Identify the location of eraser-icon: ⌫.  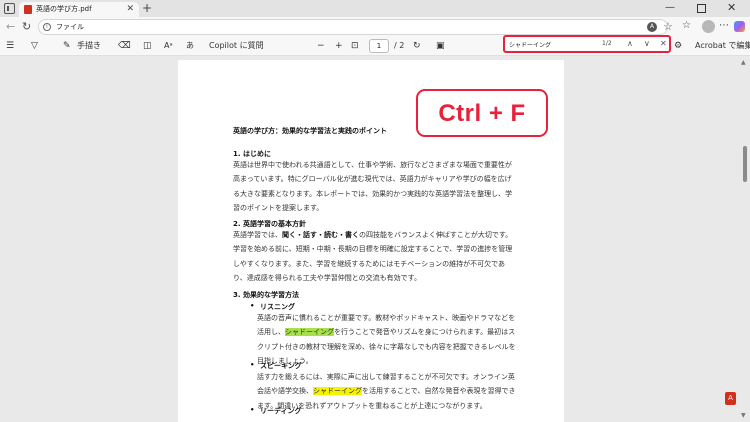
(124, 46).